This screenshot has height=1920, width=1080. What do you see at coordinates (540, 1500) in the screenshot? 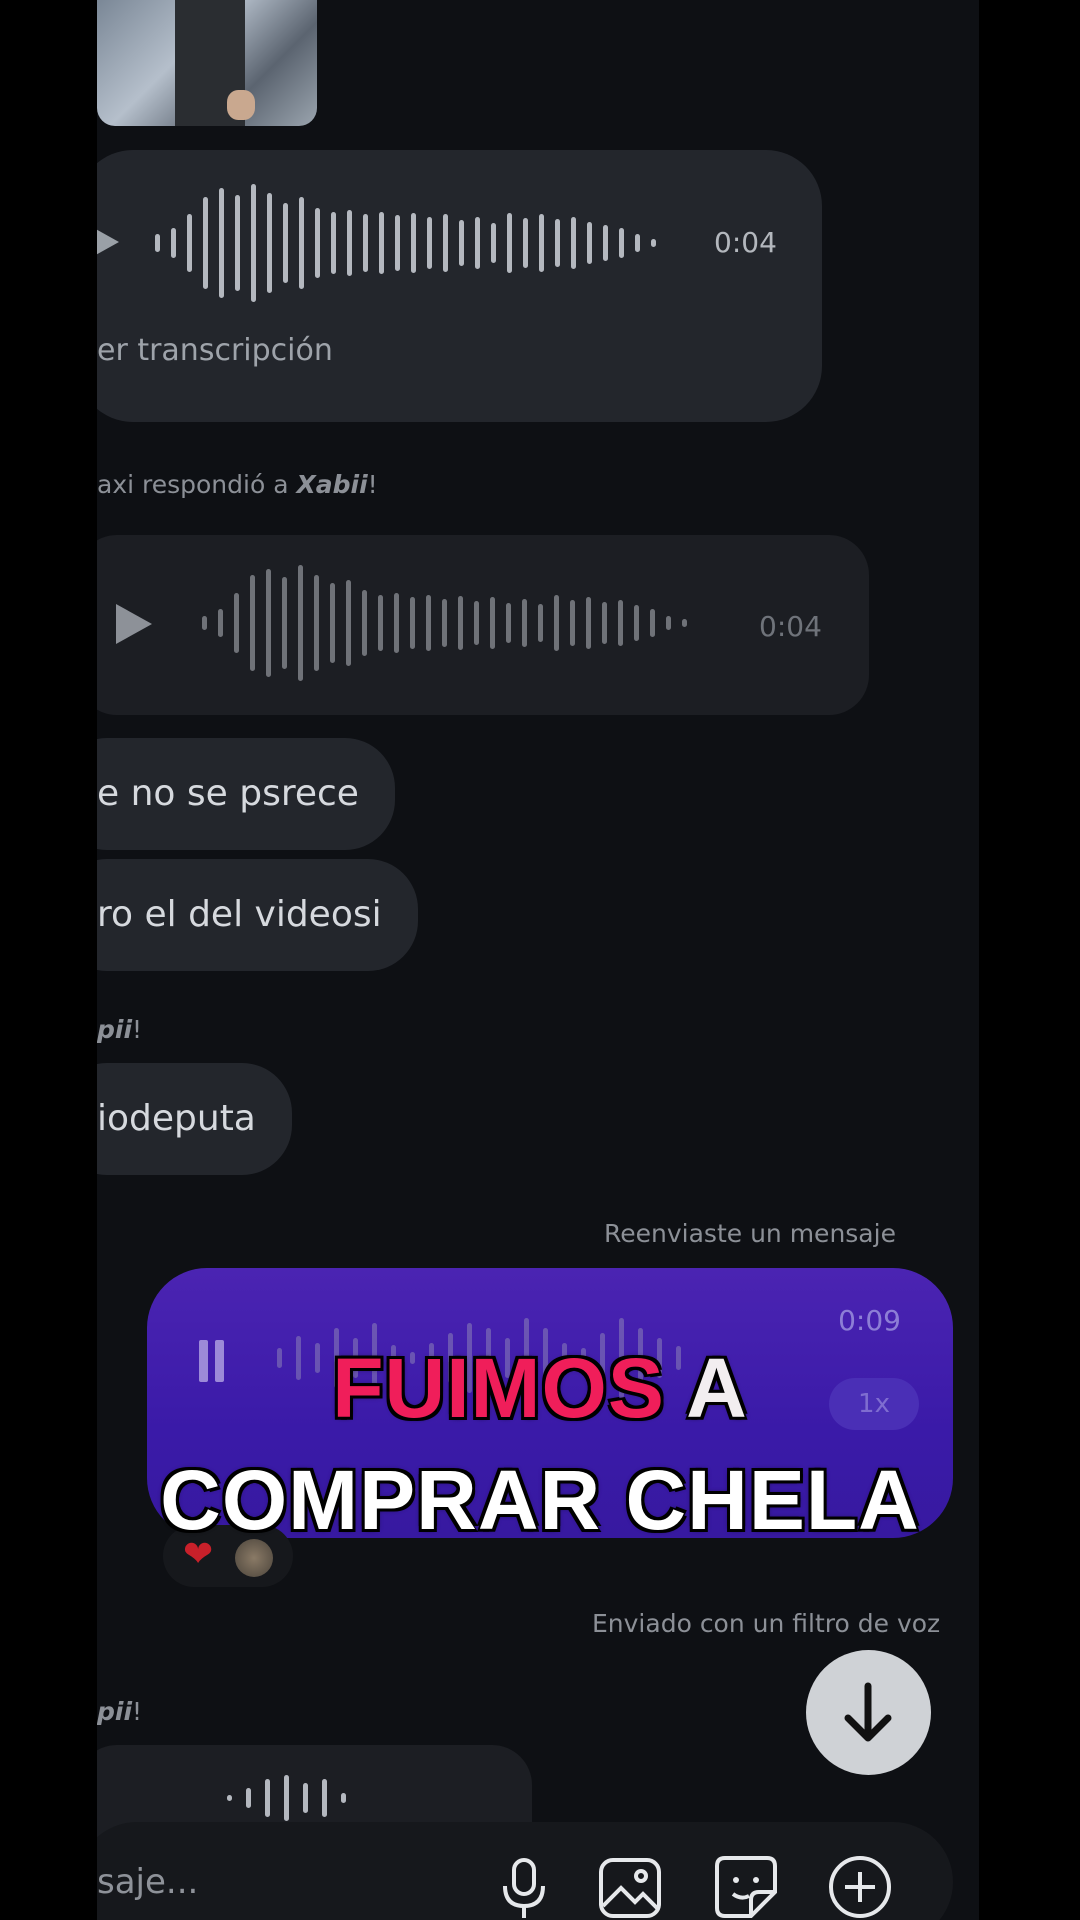
I see `video-caption-line2: COMPRAR CHELA` at bounding box center [540, 1500].